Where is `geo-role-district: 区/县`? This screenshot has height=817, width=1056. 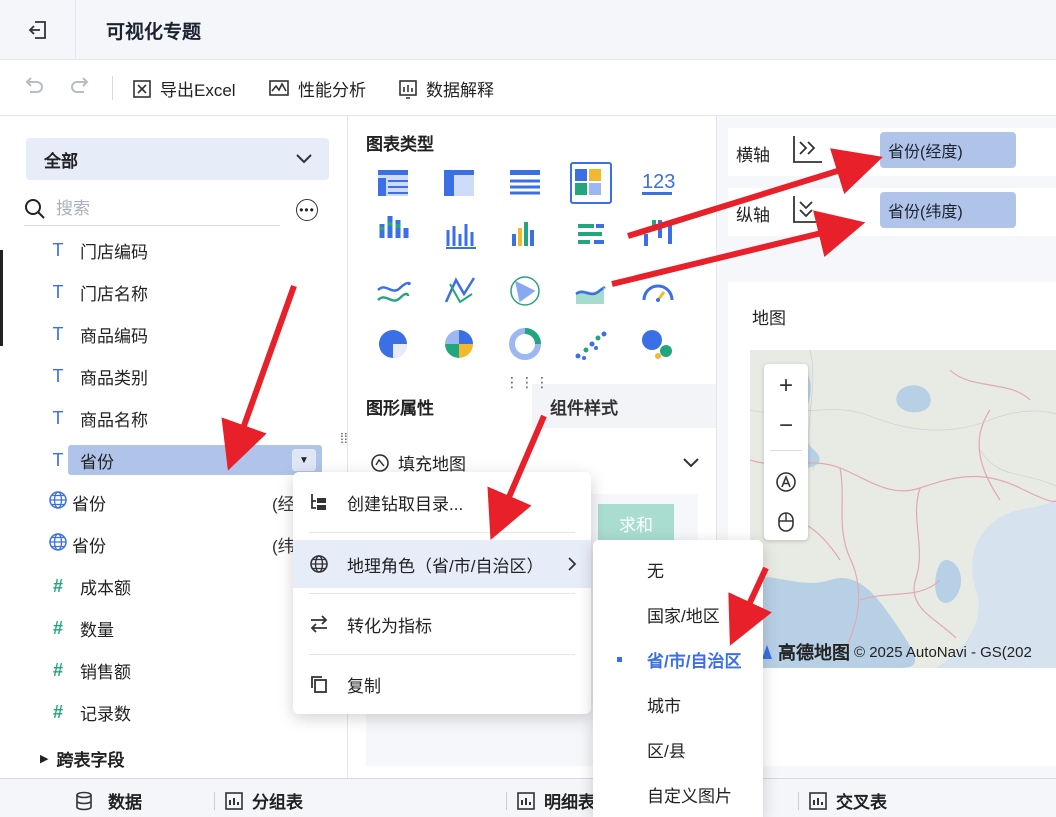 geo-role-district: 区/县 is located at coordinates (678, 749).